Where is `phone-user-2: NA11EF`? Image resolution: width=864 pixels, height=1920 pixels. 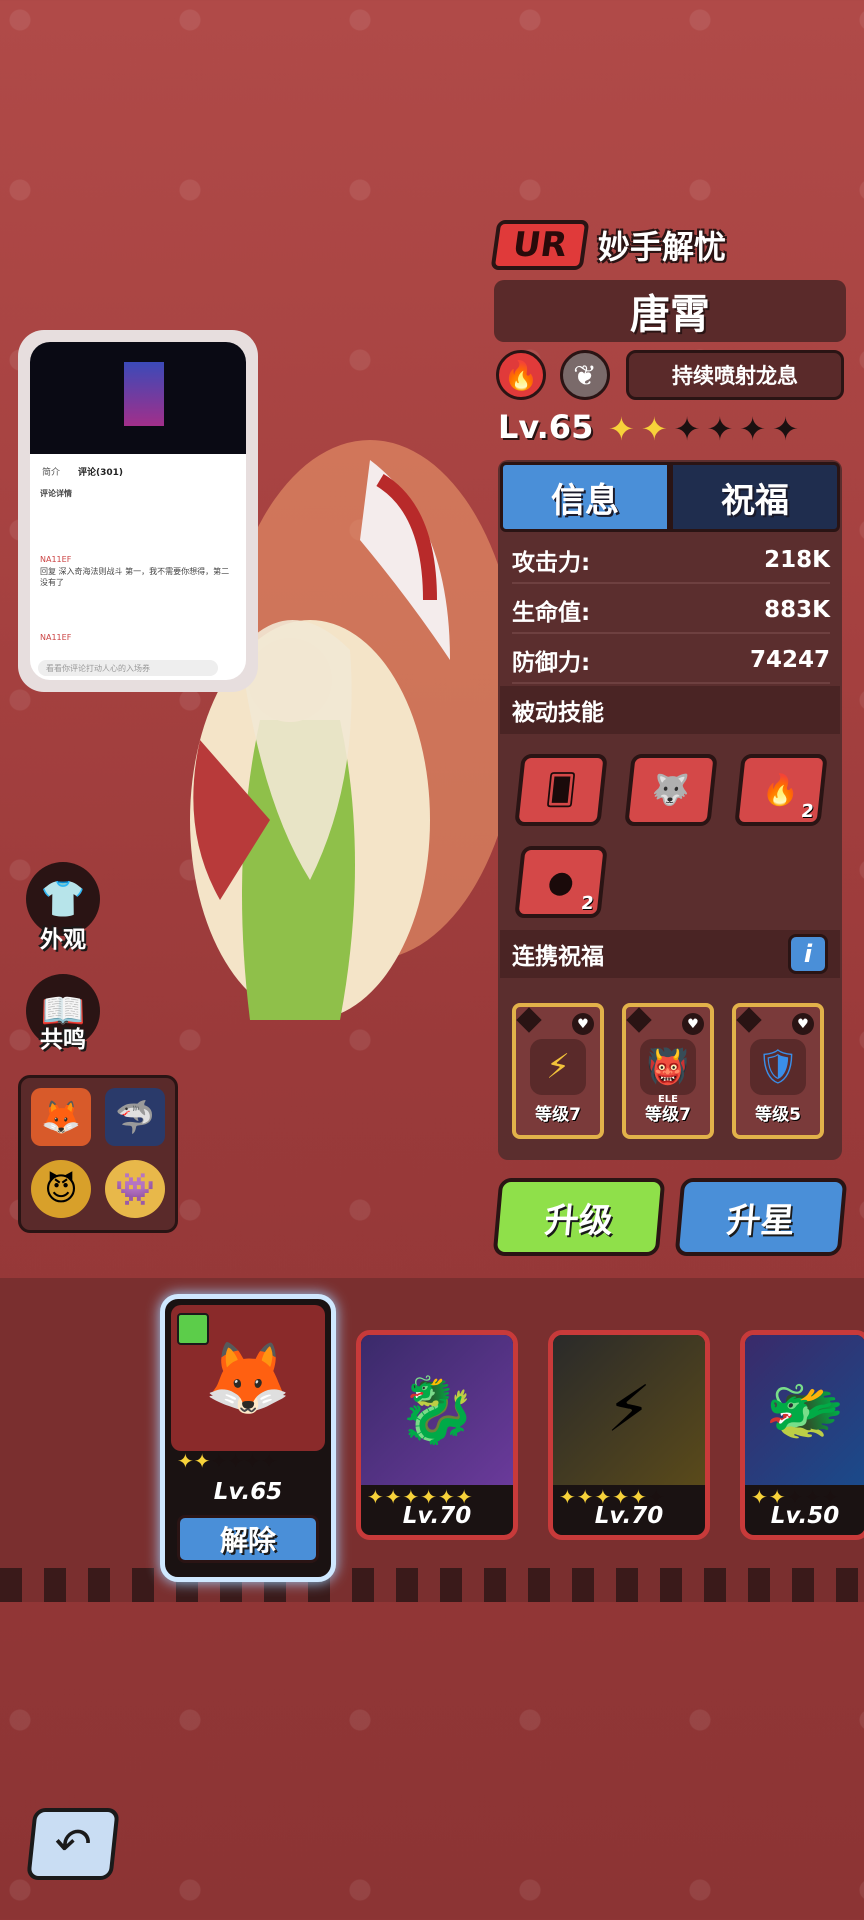
phone-user-2: NA11EF is located at coordinates (56, 637).